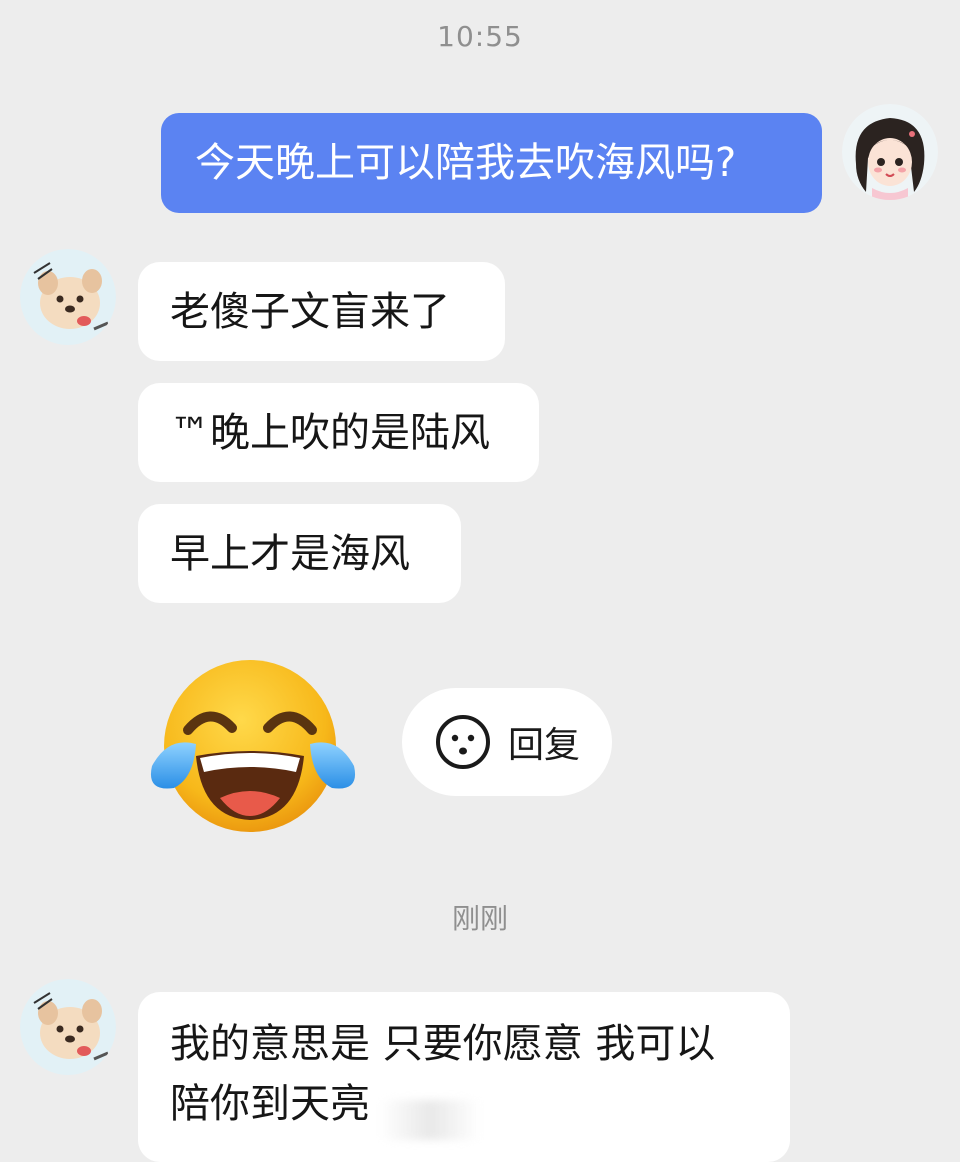 The width and height of the screenshot is (960, 1162). Describe the element at coordinates (466, 163) in the screenshot. I see `message-text: 今天晚上可以陪我去吹海风吗?` at that location.